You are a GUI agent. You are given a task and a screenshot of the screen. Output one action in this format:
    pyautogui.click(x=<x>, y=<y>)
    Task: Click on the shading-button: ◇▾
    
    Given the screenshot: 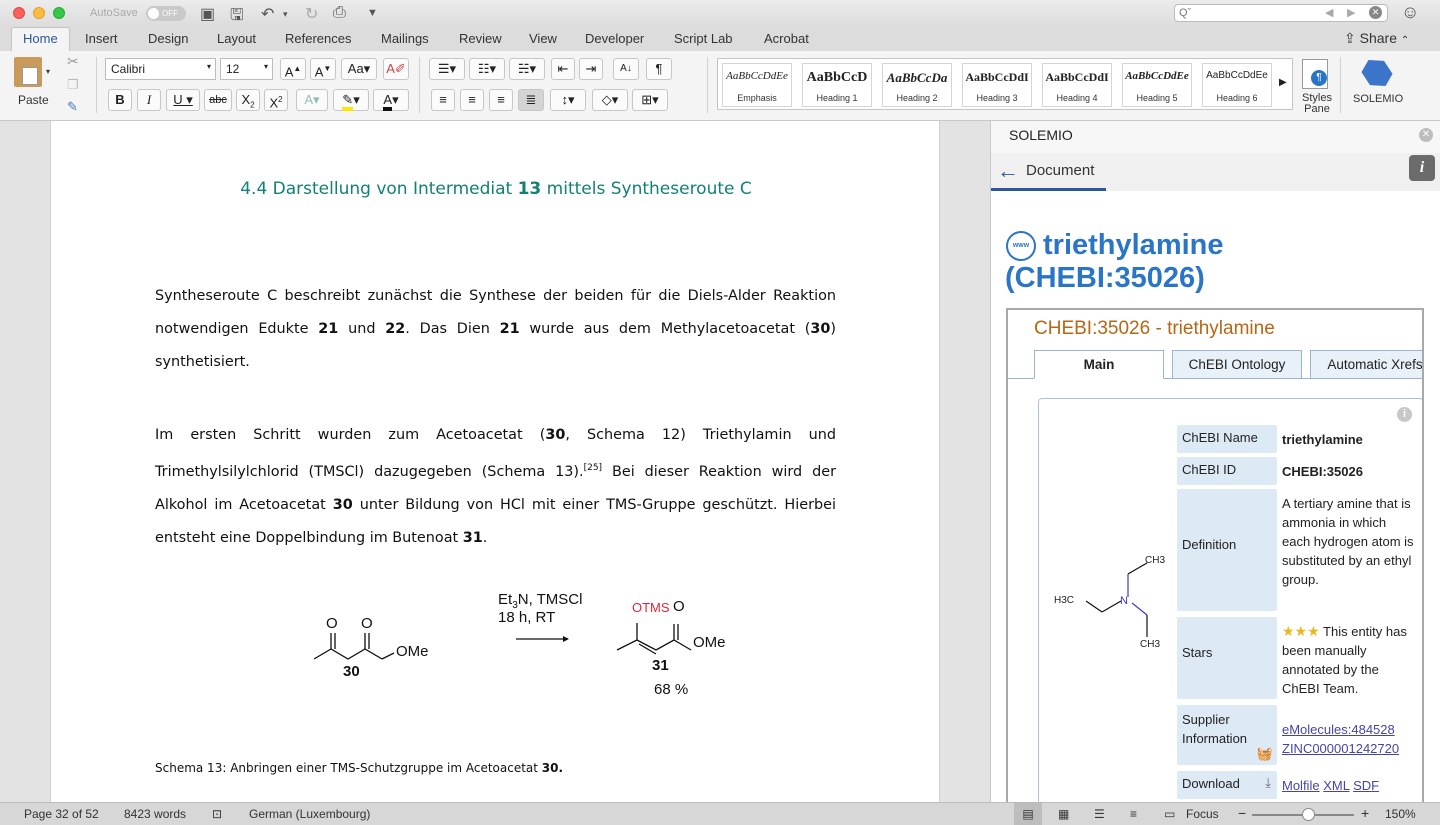 What is the action you would take?
    pyautogui.click(x=610, y=100)
    